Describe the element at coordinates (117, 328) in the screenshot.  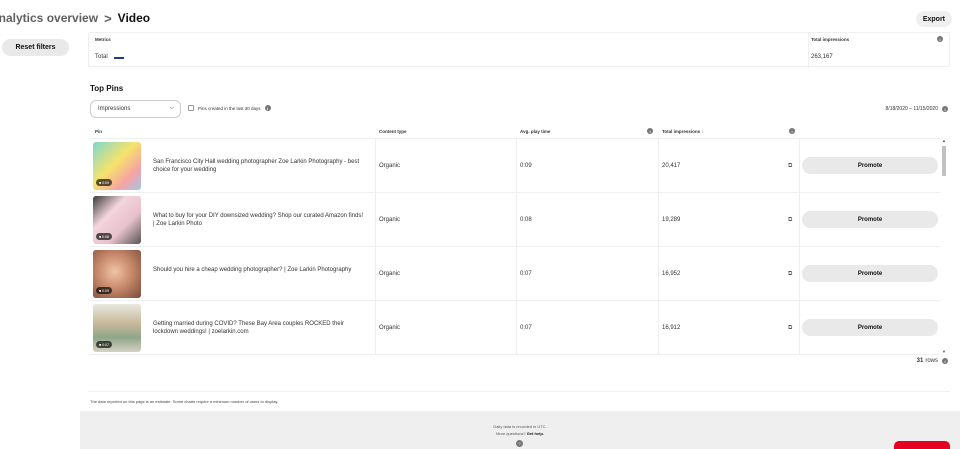
I see `pin-thumbnail: ■ 0:07` at that location.